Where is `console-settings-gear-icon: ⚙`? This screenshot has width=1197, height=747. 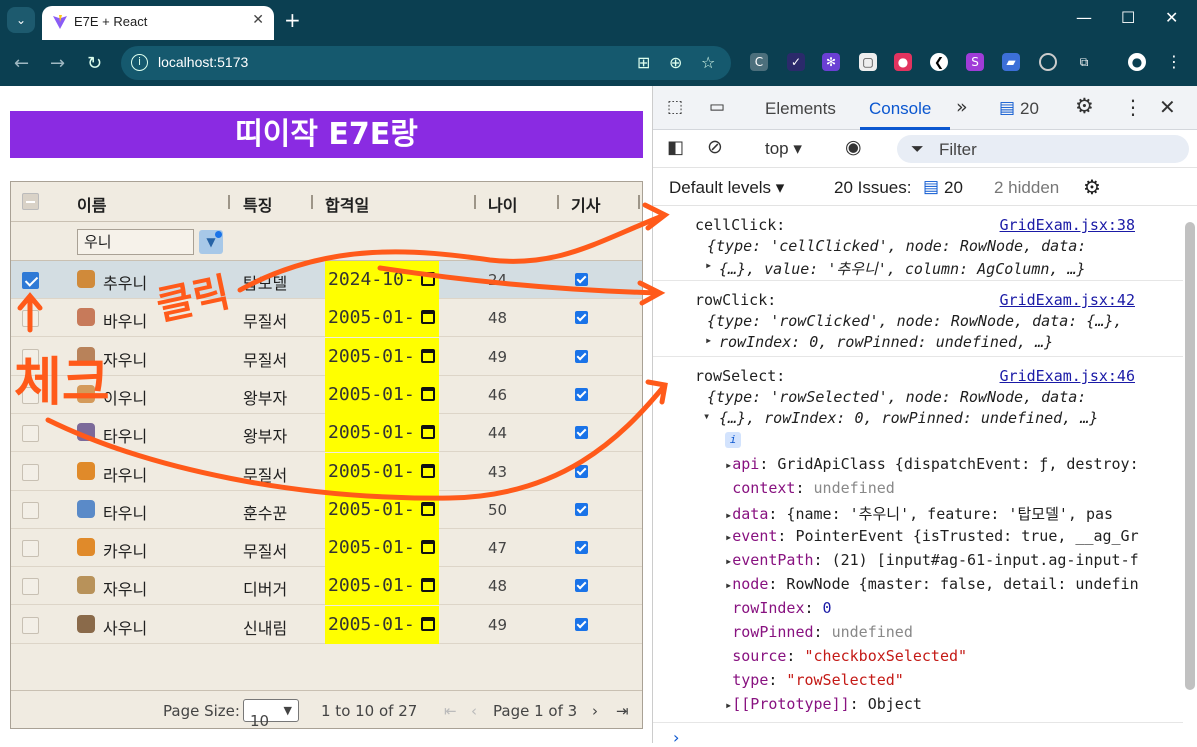
console-settings-gear-icon: ⚙ is located at coordinates (1092, 187).